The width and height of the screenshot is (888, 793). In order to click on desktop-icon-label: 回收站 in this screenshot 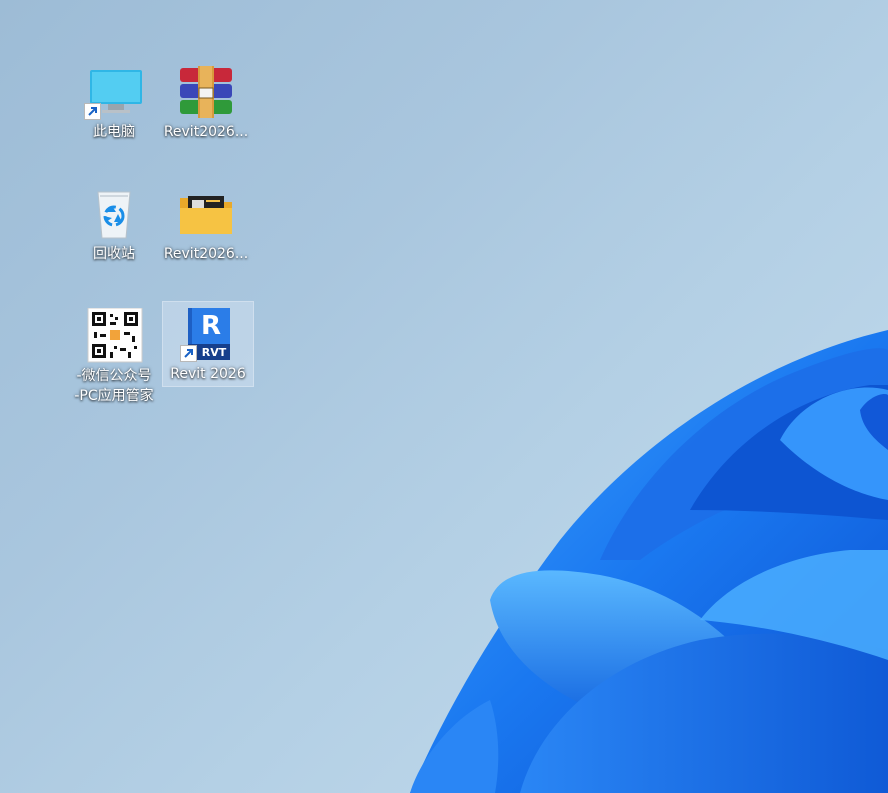, I will do `click(114, 254)`.